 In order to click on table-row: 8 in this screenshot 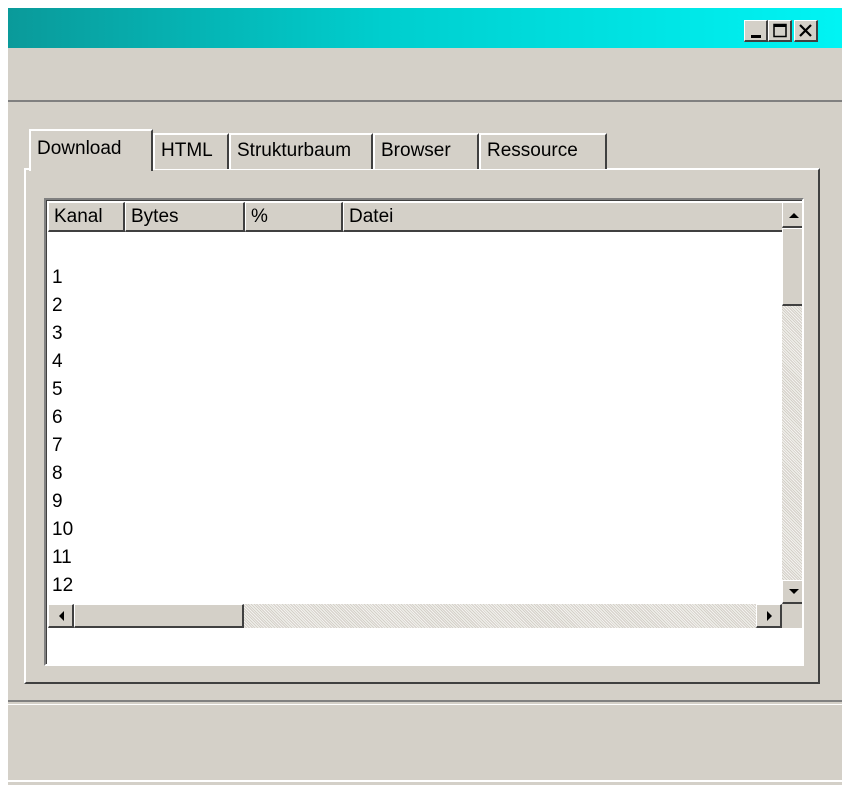, I will do `click(412, 474)`.